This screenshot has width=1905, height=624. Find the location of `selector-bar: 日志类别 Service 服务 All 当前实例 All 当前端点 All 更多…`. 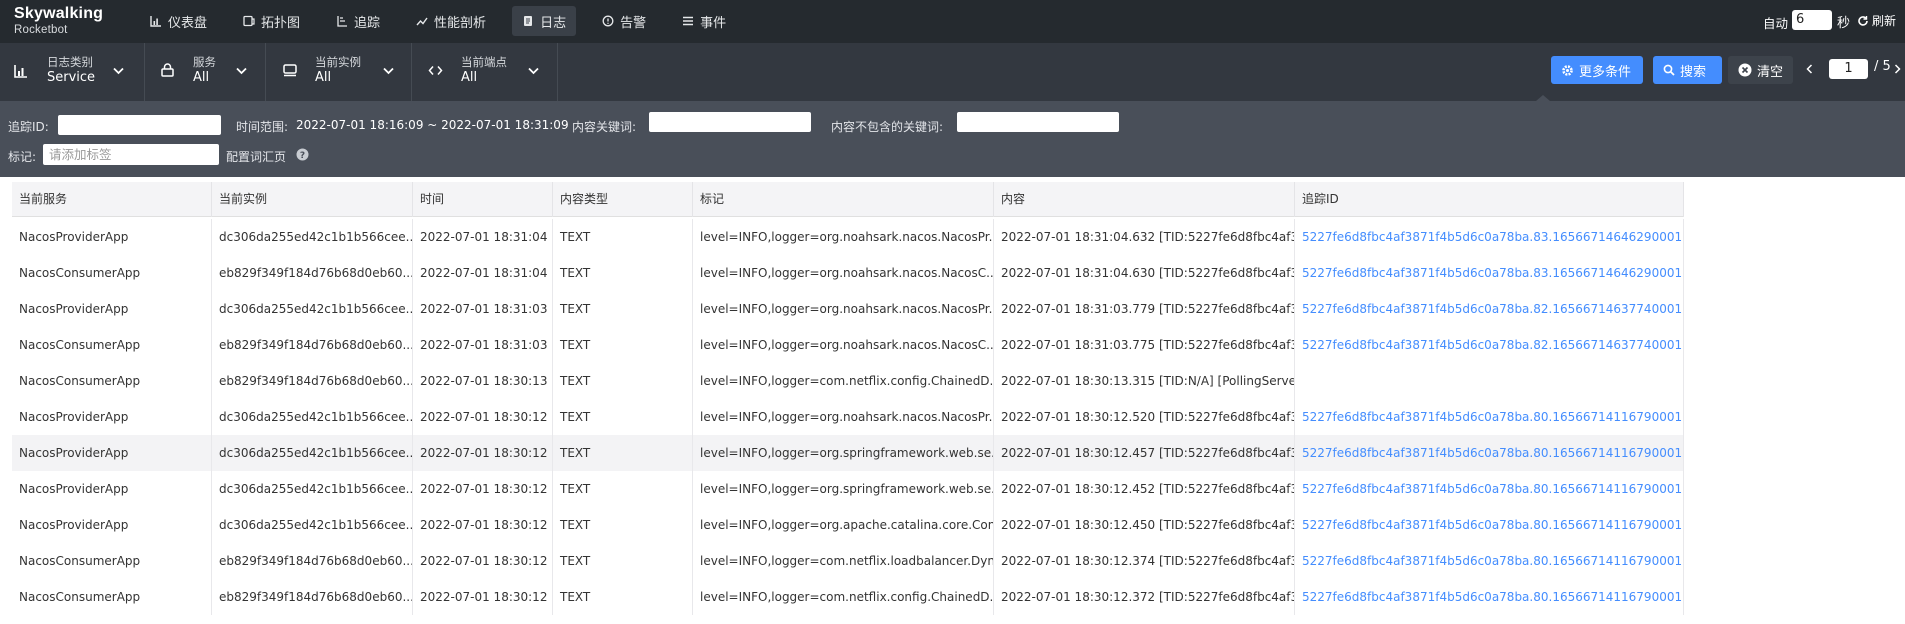

selector-bar: 日志类别 Service 服务 All 当前实例 All 当前端点 All 更多… is located at coordinates (952, 72).